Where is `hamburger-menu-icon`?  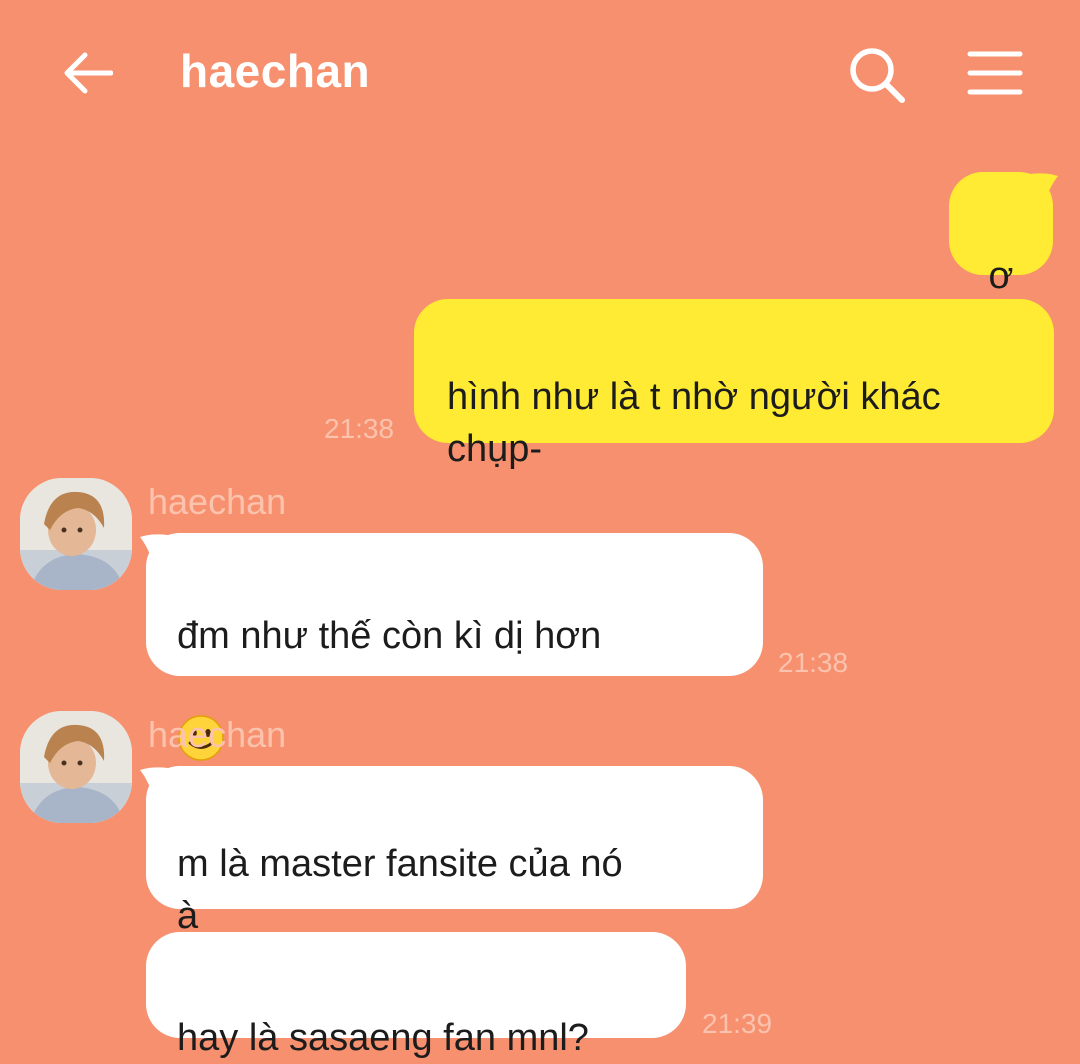 hamburger-menu-icon is located at coordinates (995, 73).